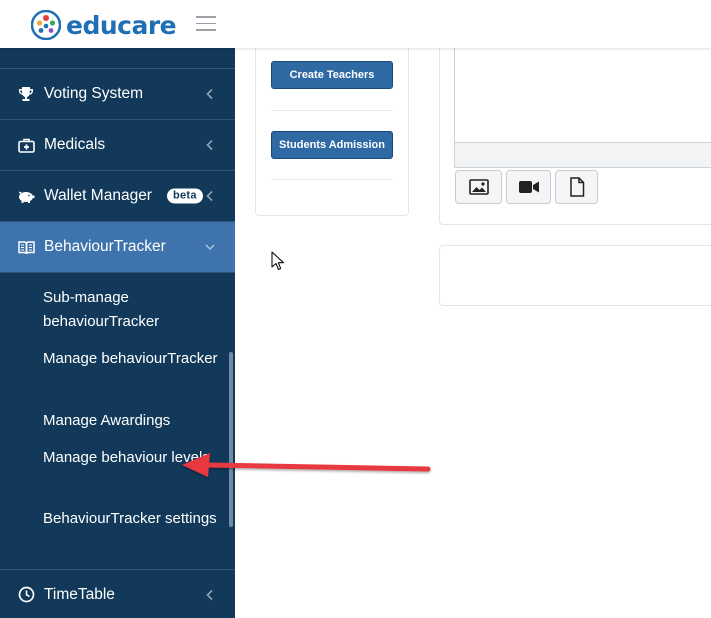  Describe the element at coordinates (231, 439) in the screenshot. I see `sidebar-scrollbar` at that location.